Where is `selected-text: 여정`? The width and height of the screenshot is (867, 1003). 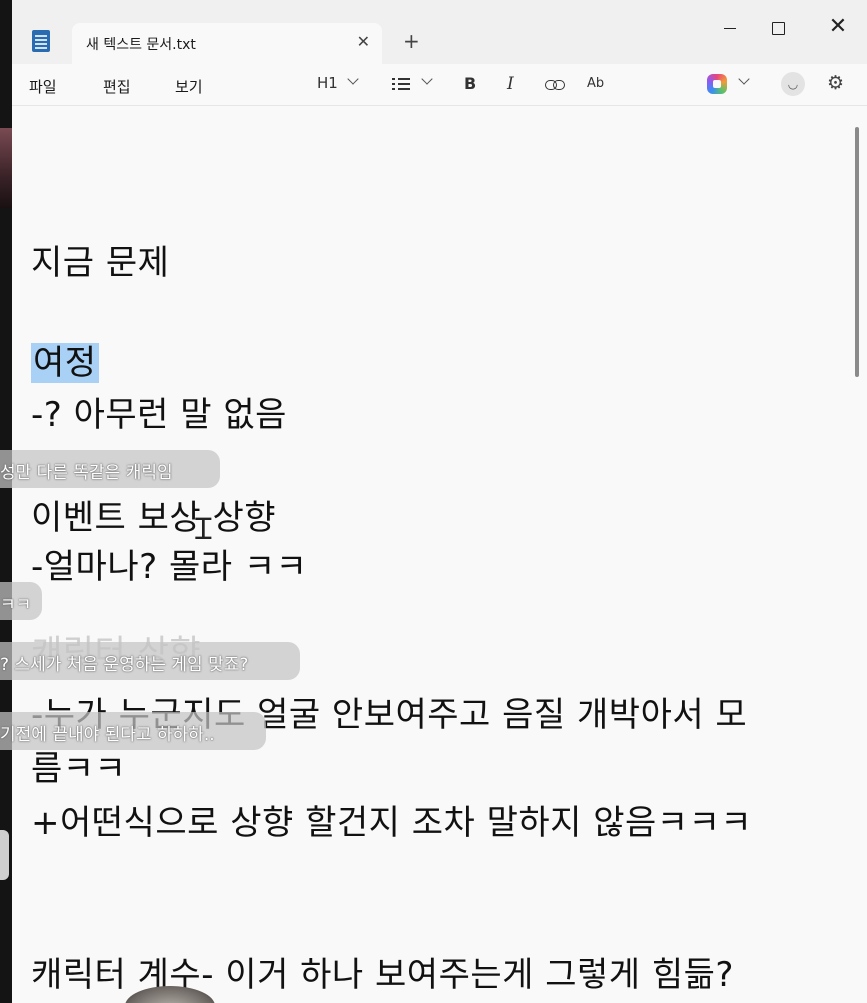
selected-text: 여정 is located at coordinates (65, 363).